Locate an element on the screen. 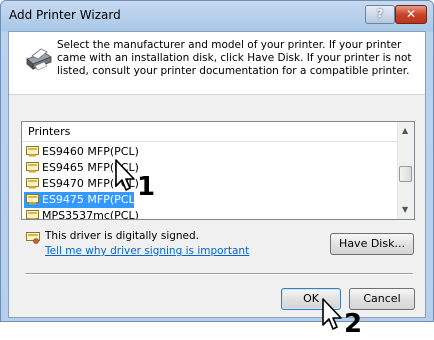  printer-icon is located at coordinates (39, 59).